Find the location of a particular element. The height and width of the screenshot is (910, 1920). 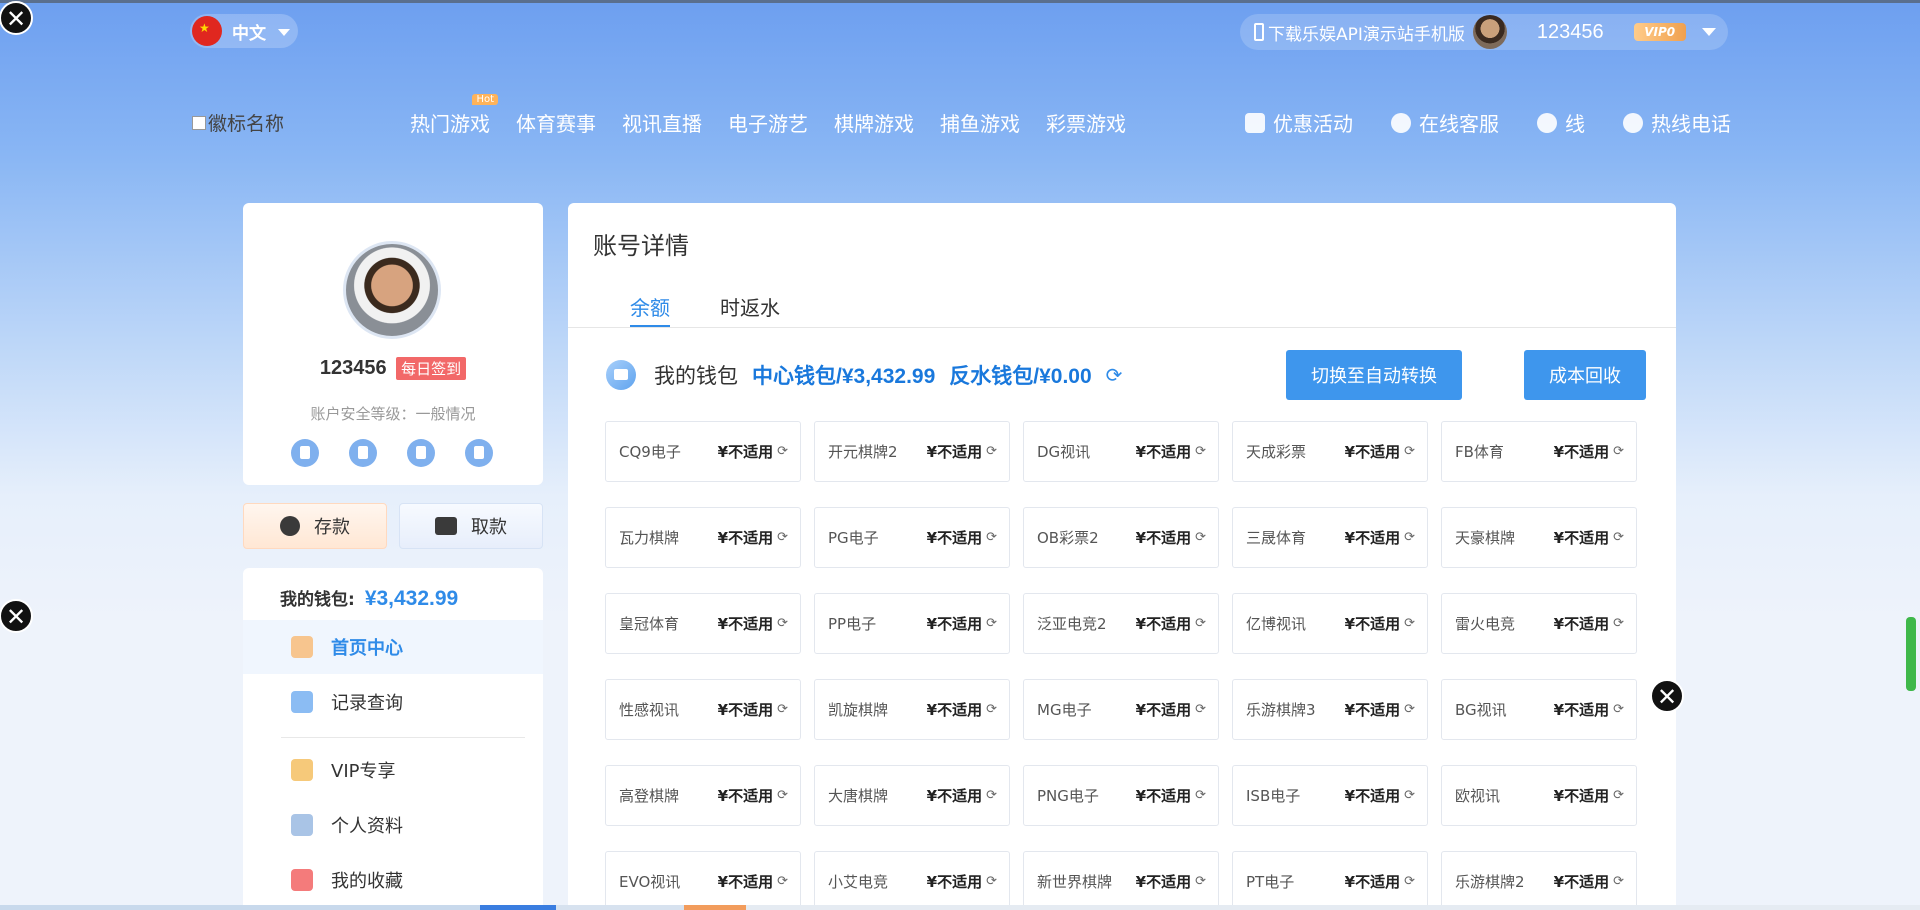

nav-hotline: 热线电话 is located at coordinates (1677, 122).